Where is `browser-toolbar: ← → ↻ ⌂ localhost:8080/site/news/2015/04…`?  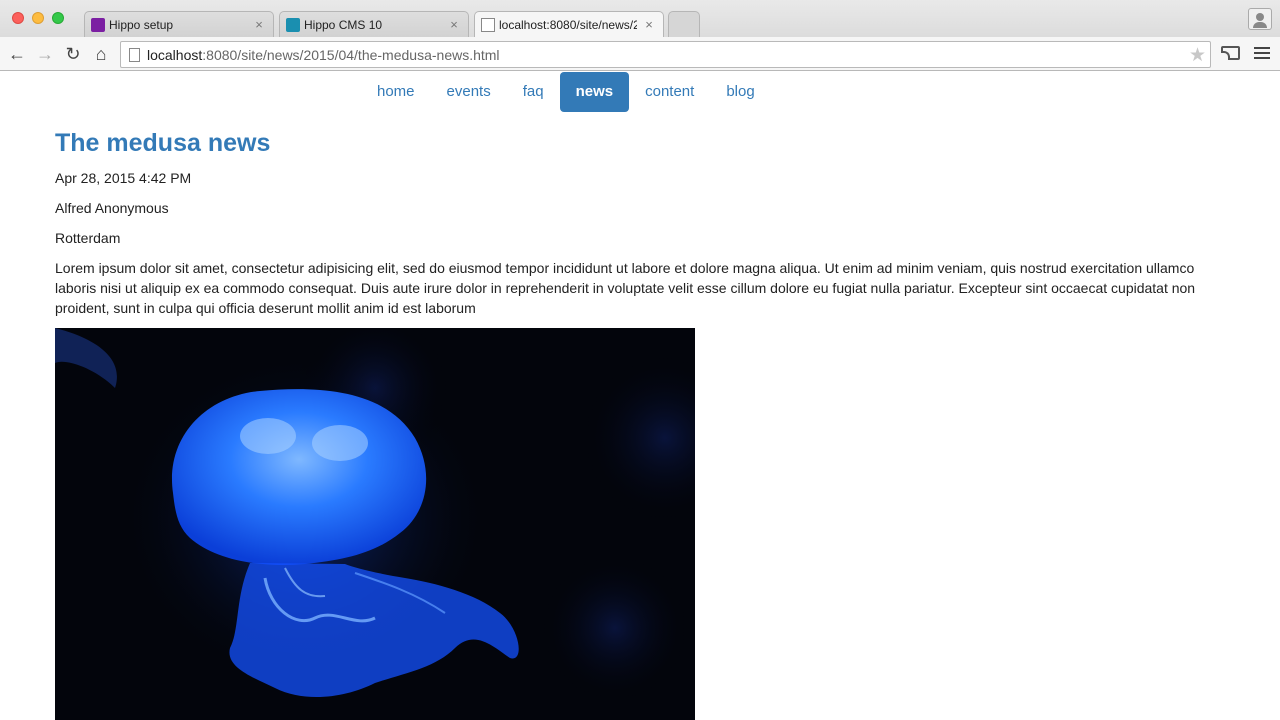 browser-toolbar: ← → ↻ ⌂ localhost:8080/site/news/2015/04… is located at coordinates (640, 54).